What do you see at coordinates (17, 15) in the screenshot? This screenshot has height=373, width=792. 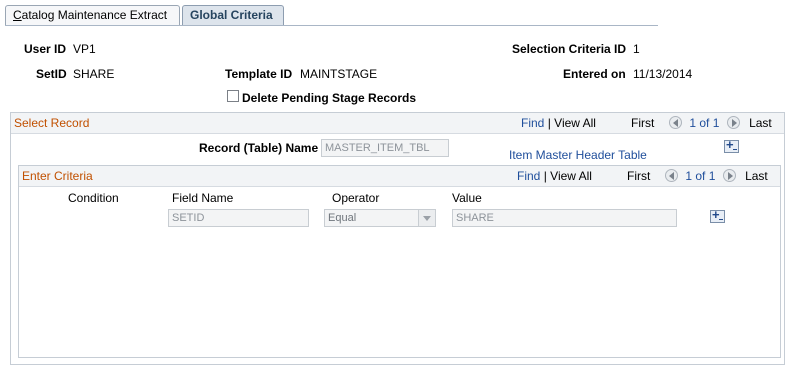 I see `tab-label-underlined: C` at bounding box center [17, 15].